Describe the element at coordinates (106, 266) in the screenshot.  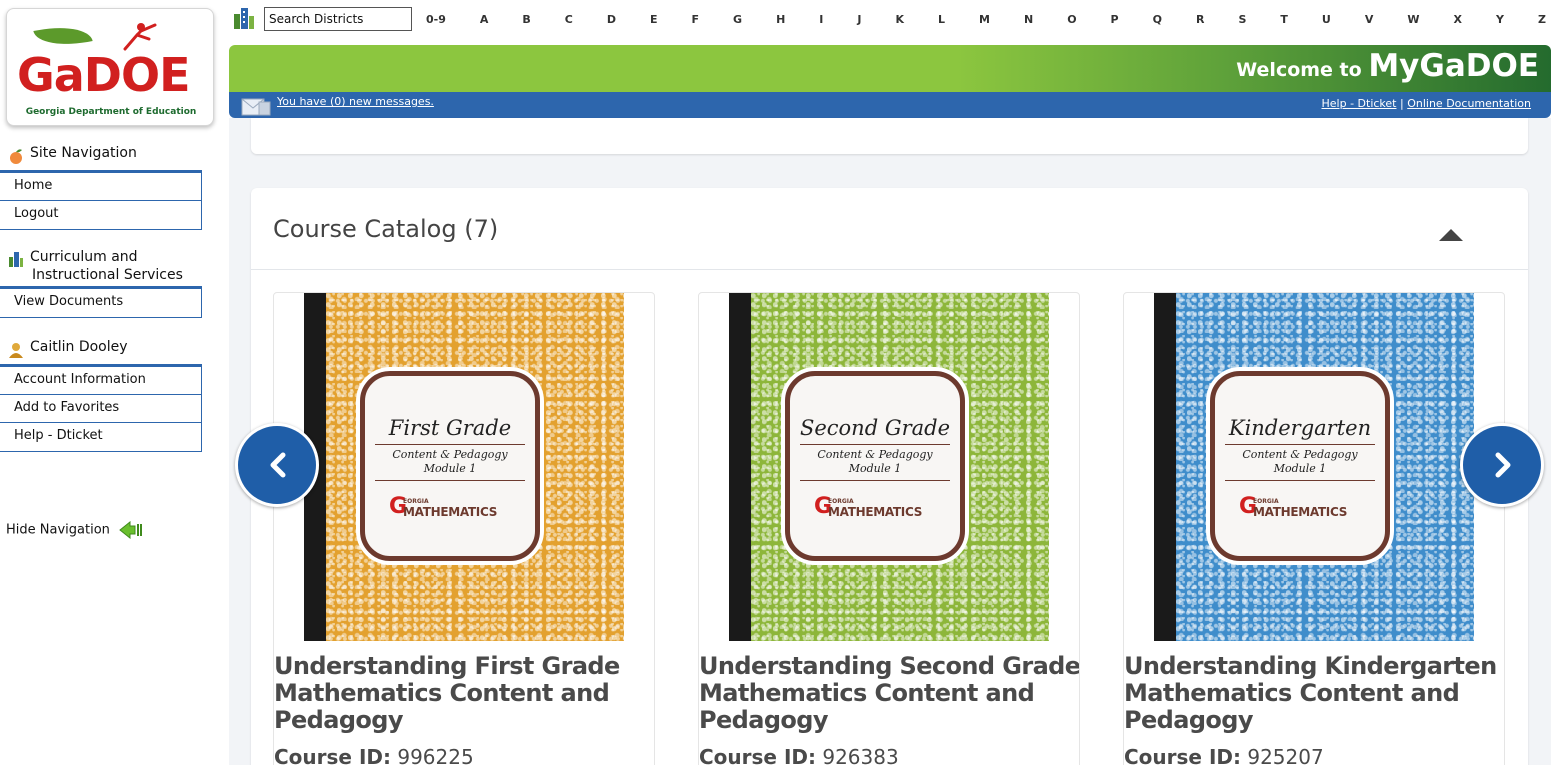
I see `curriculum-heading: Curriculum and Instructional Services` at that location.